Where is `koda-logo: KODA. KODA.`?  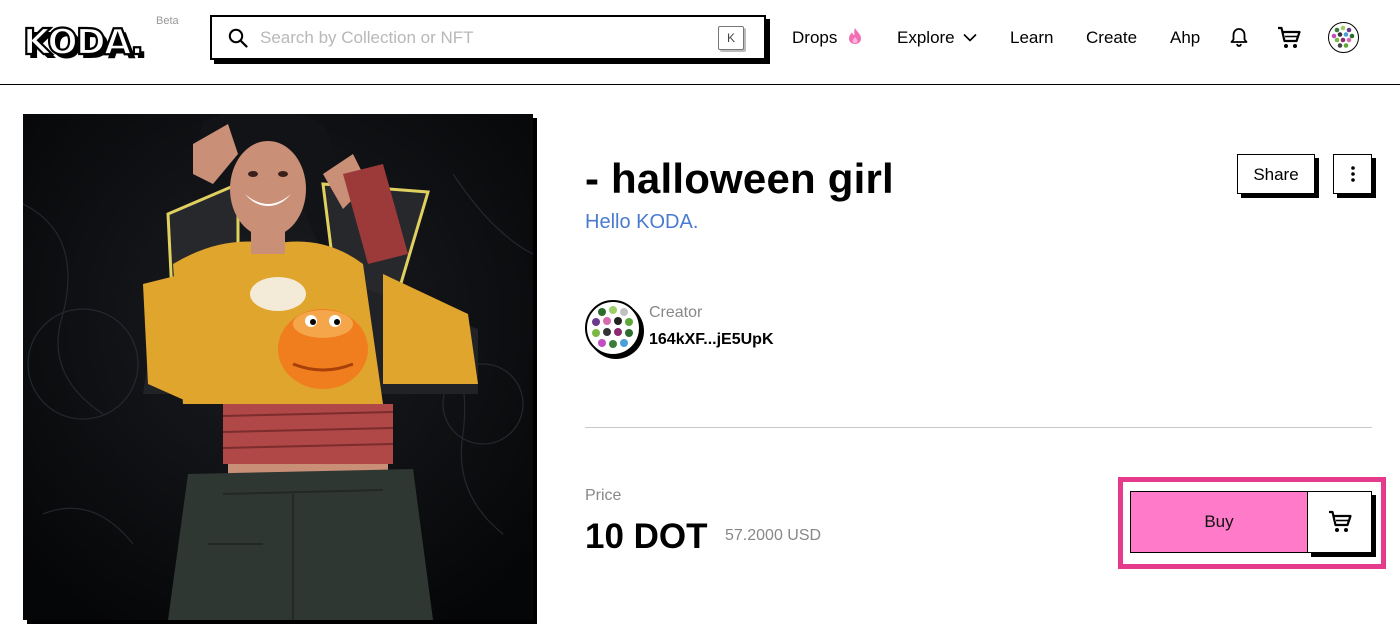
koda-logo: KODA. KODA. is located at coordinates (89, 40).